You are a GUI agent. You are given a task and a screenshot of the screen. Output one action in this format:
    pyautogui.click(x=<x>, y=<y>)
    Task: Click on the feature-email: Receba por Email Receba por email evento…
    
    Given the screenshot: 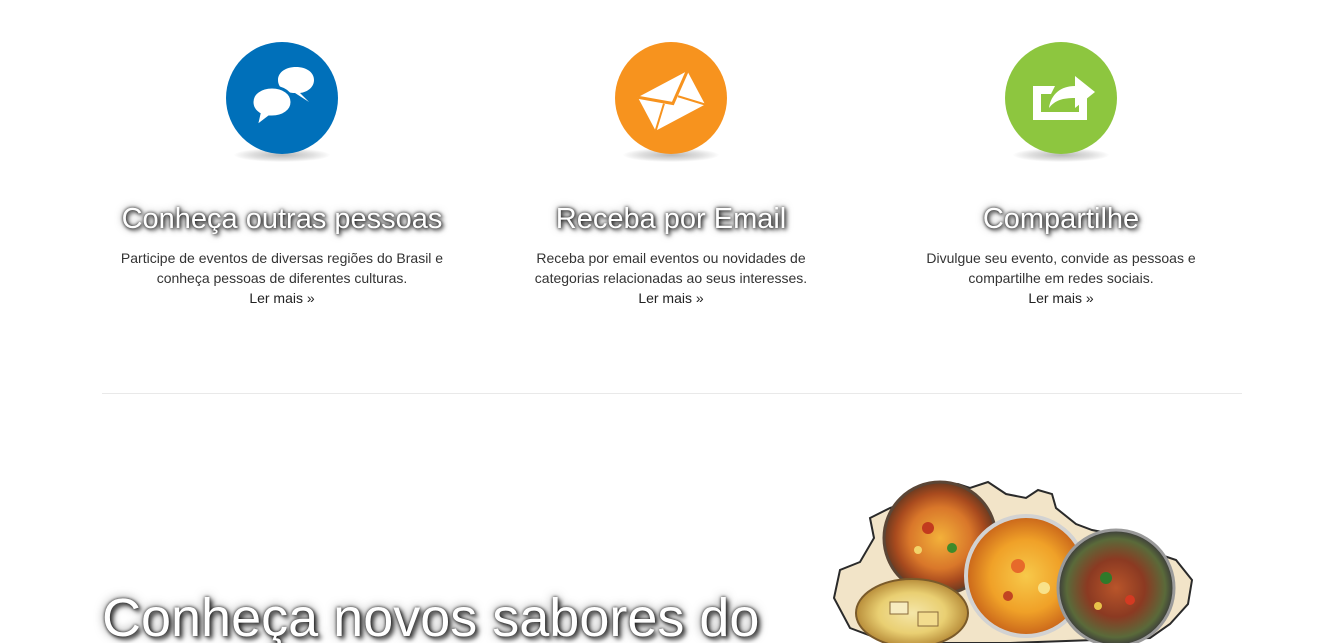 What is the action you would take?
    pyautogui.click(x=671, y=174)
    